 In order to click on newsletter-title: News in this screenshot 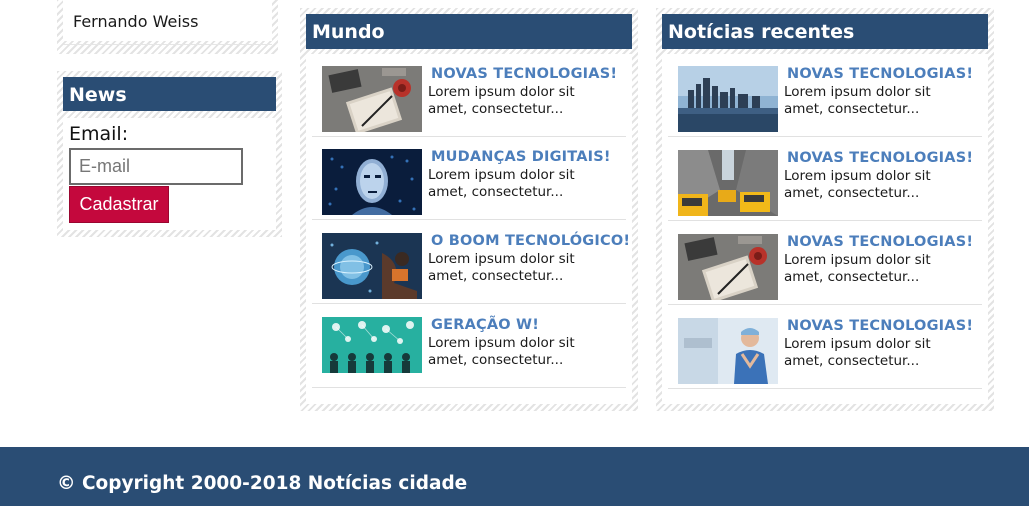, I will do `click(169, 94)`.